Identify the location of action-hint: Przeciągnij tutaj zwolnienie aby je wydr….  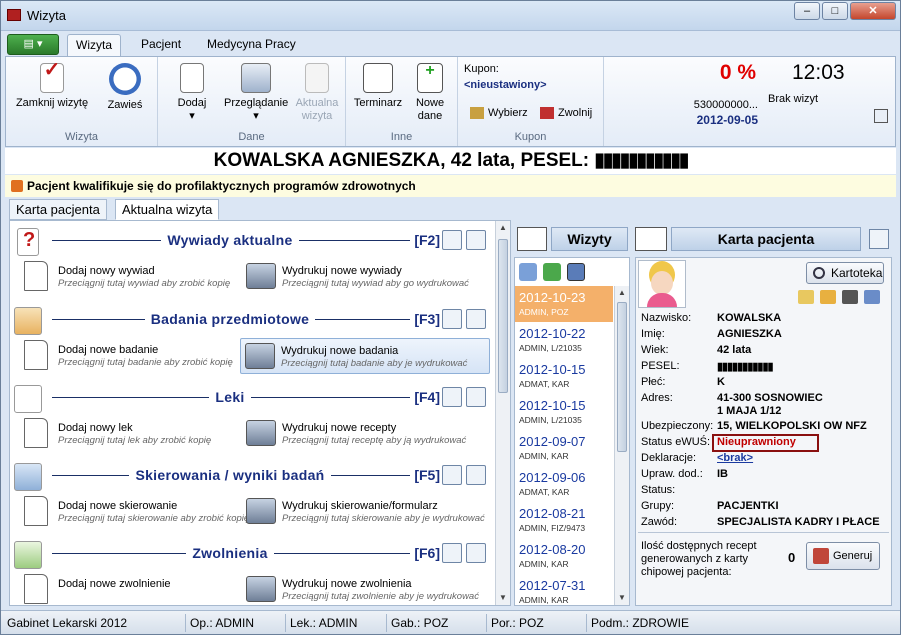
(380, 596).